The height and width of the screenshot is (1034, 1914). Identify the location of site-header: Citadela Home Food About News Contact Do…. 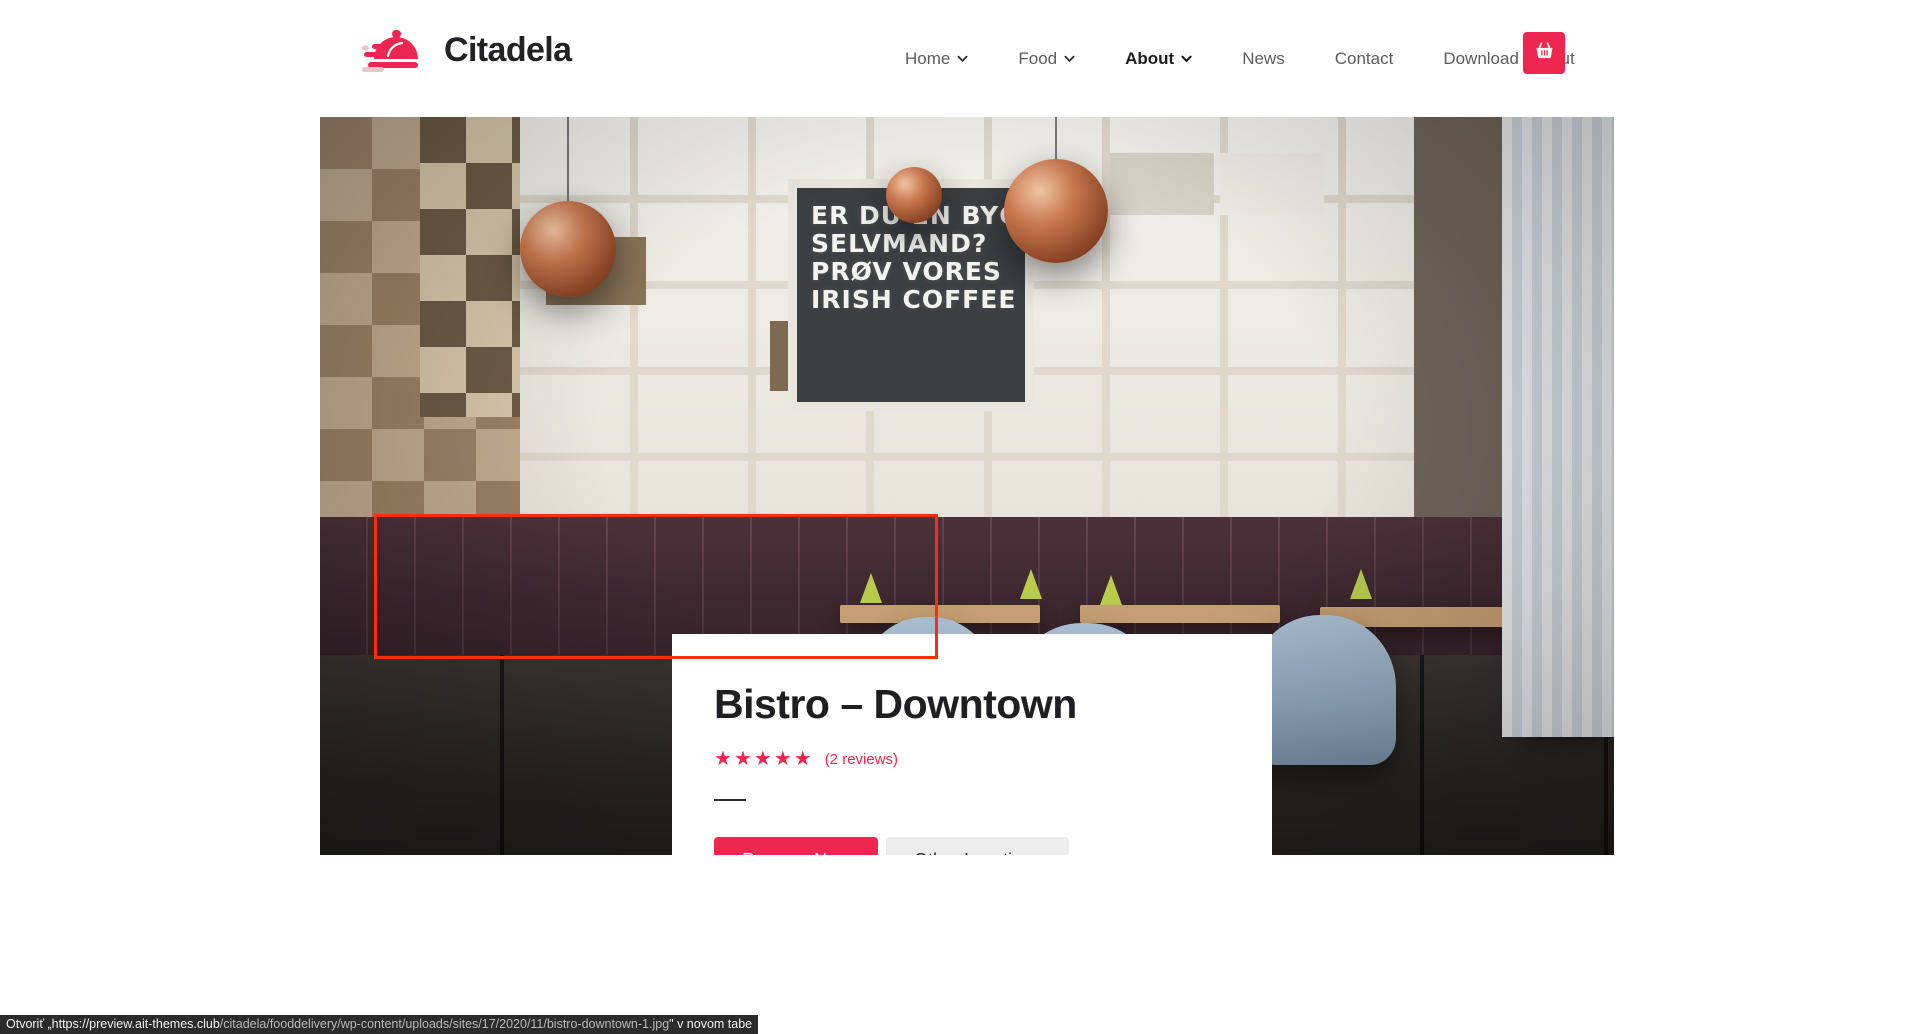
(957, 58).